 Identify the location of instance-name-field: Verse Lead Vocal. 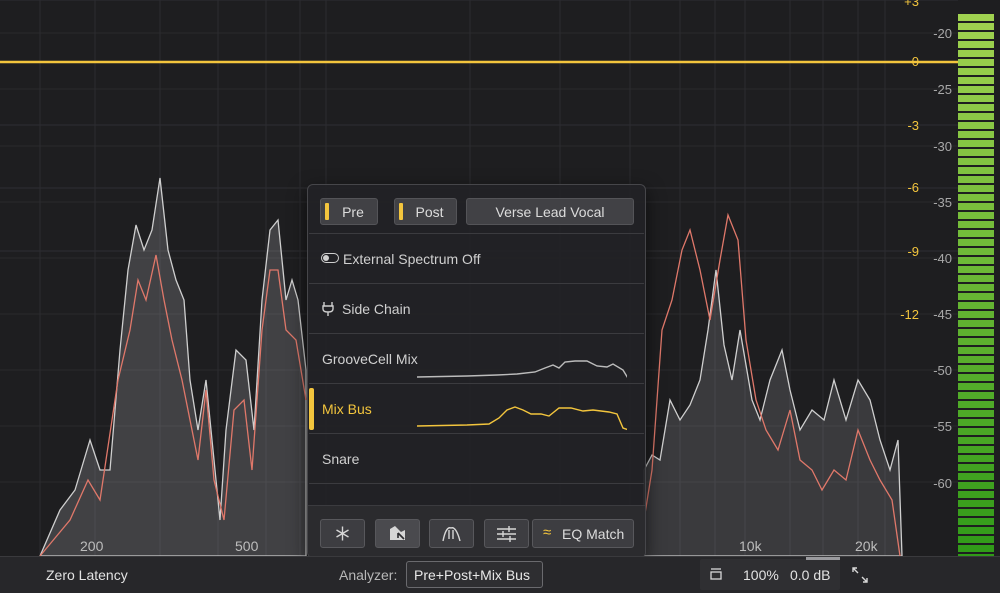
(550, 211).